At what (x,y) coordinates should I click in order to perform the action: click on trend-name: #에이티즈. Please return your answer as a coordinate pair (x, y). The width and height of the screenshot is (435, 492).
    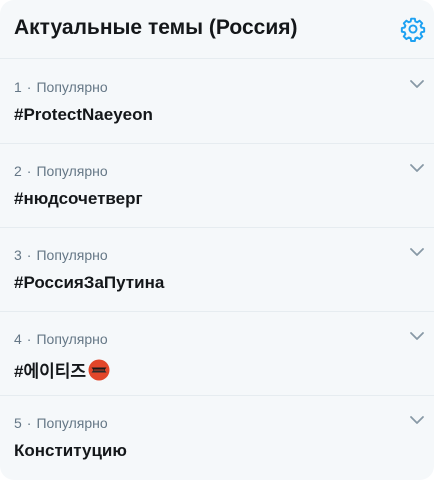
    Looking at the image, I should click on (62, 369).